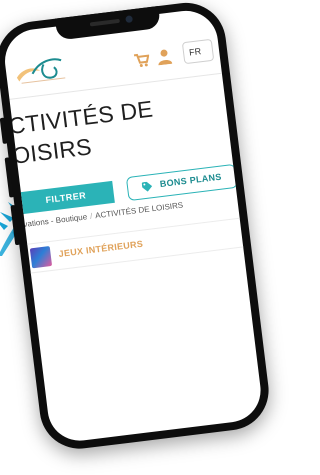 This screenshot has height=475, width=320. I want to click on deals-button-label: BONS PLANS, so click(191, 180).